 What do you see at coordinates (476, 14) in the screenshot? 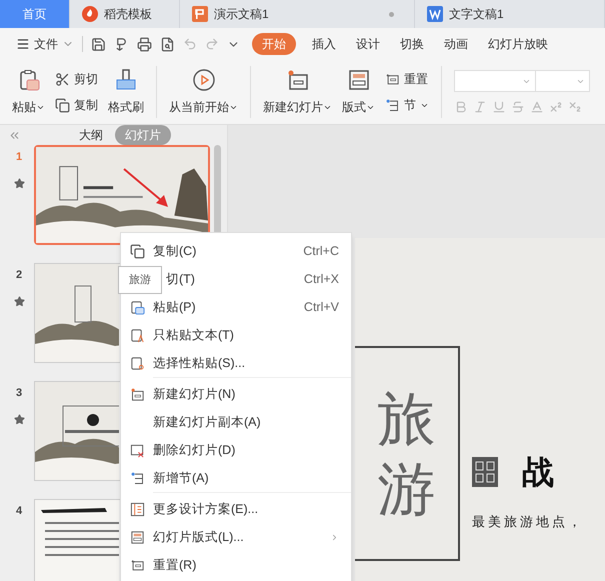
I see `tab-label: 文字文稿1` at bounding box center [476, 14].